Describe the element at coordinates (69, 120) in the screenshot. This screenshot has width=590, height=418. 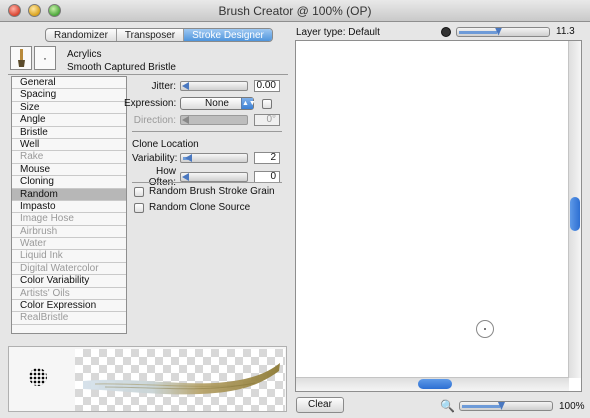
I see `category-item: Angle` at that location.